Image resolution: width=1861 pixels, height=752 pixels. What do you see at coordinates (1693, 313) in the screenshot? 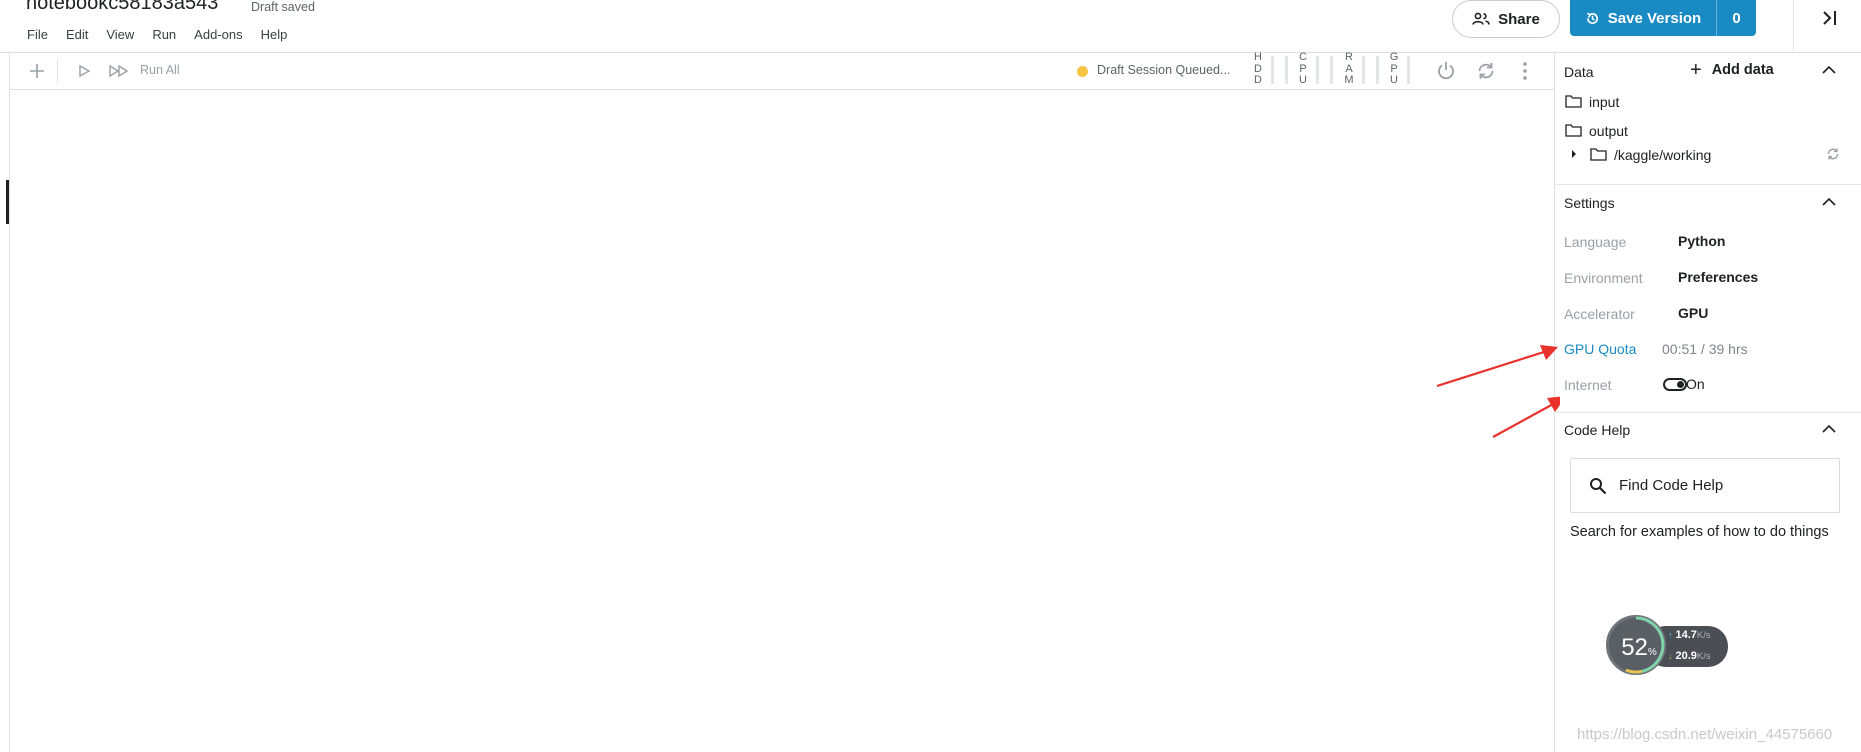
I see `setting-accelerator-value: GPU` at bounding box center [1693, 313].